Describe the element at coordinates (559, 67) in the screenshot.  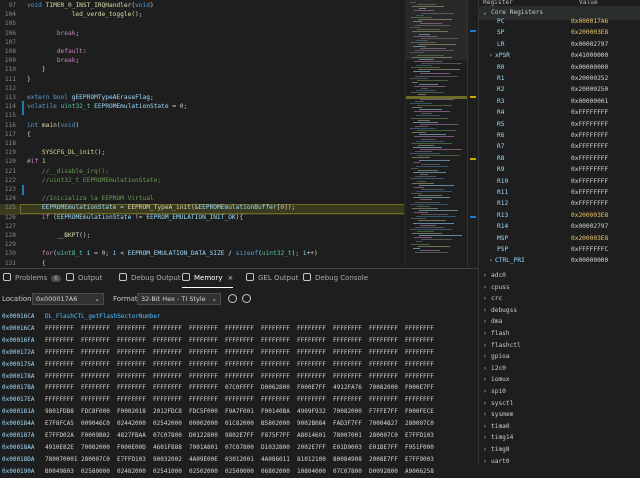
I see `register-row: R0 0x00000000` at that location.